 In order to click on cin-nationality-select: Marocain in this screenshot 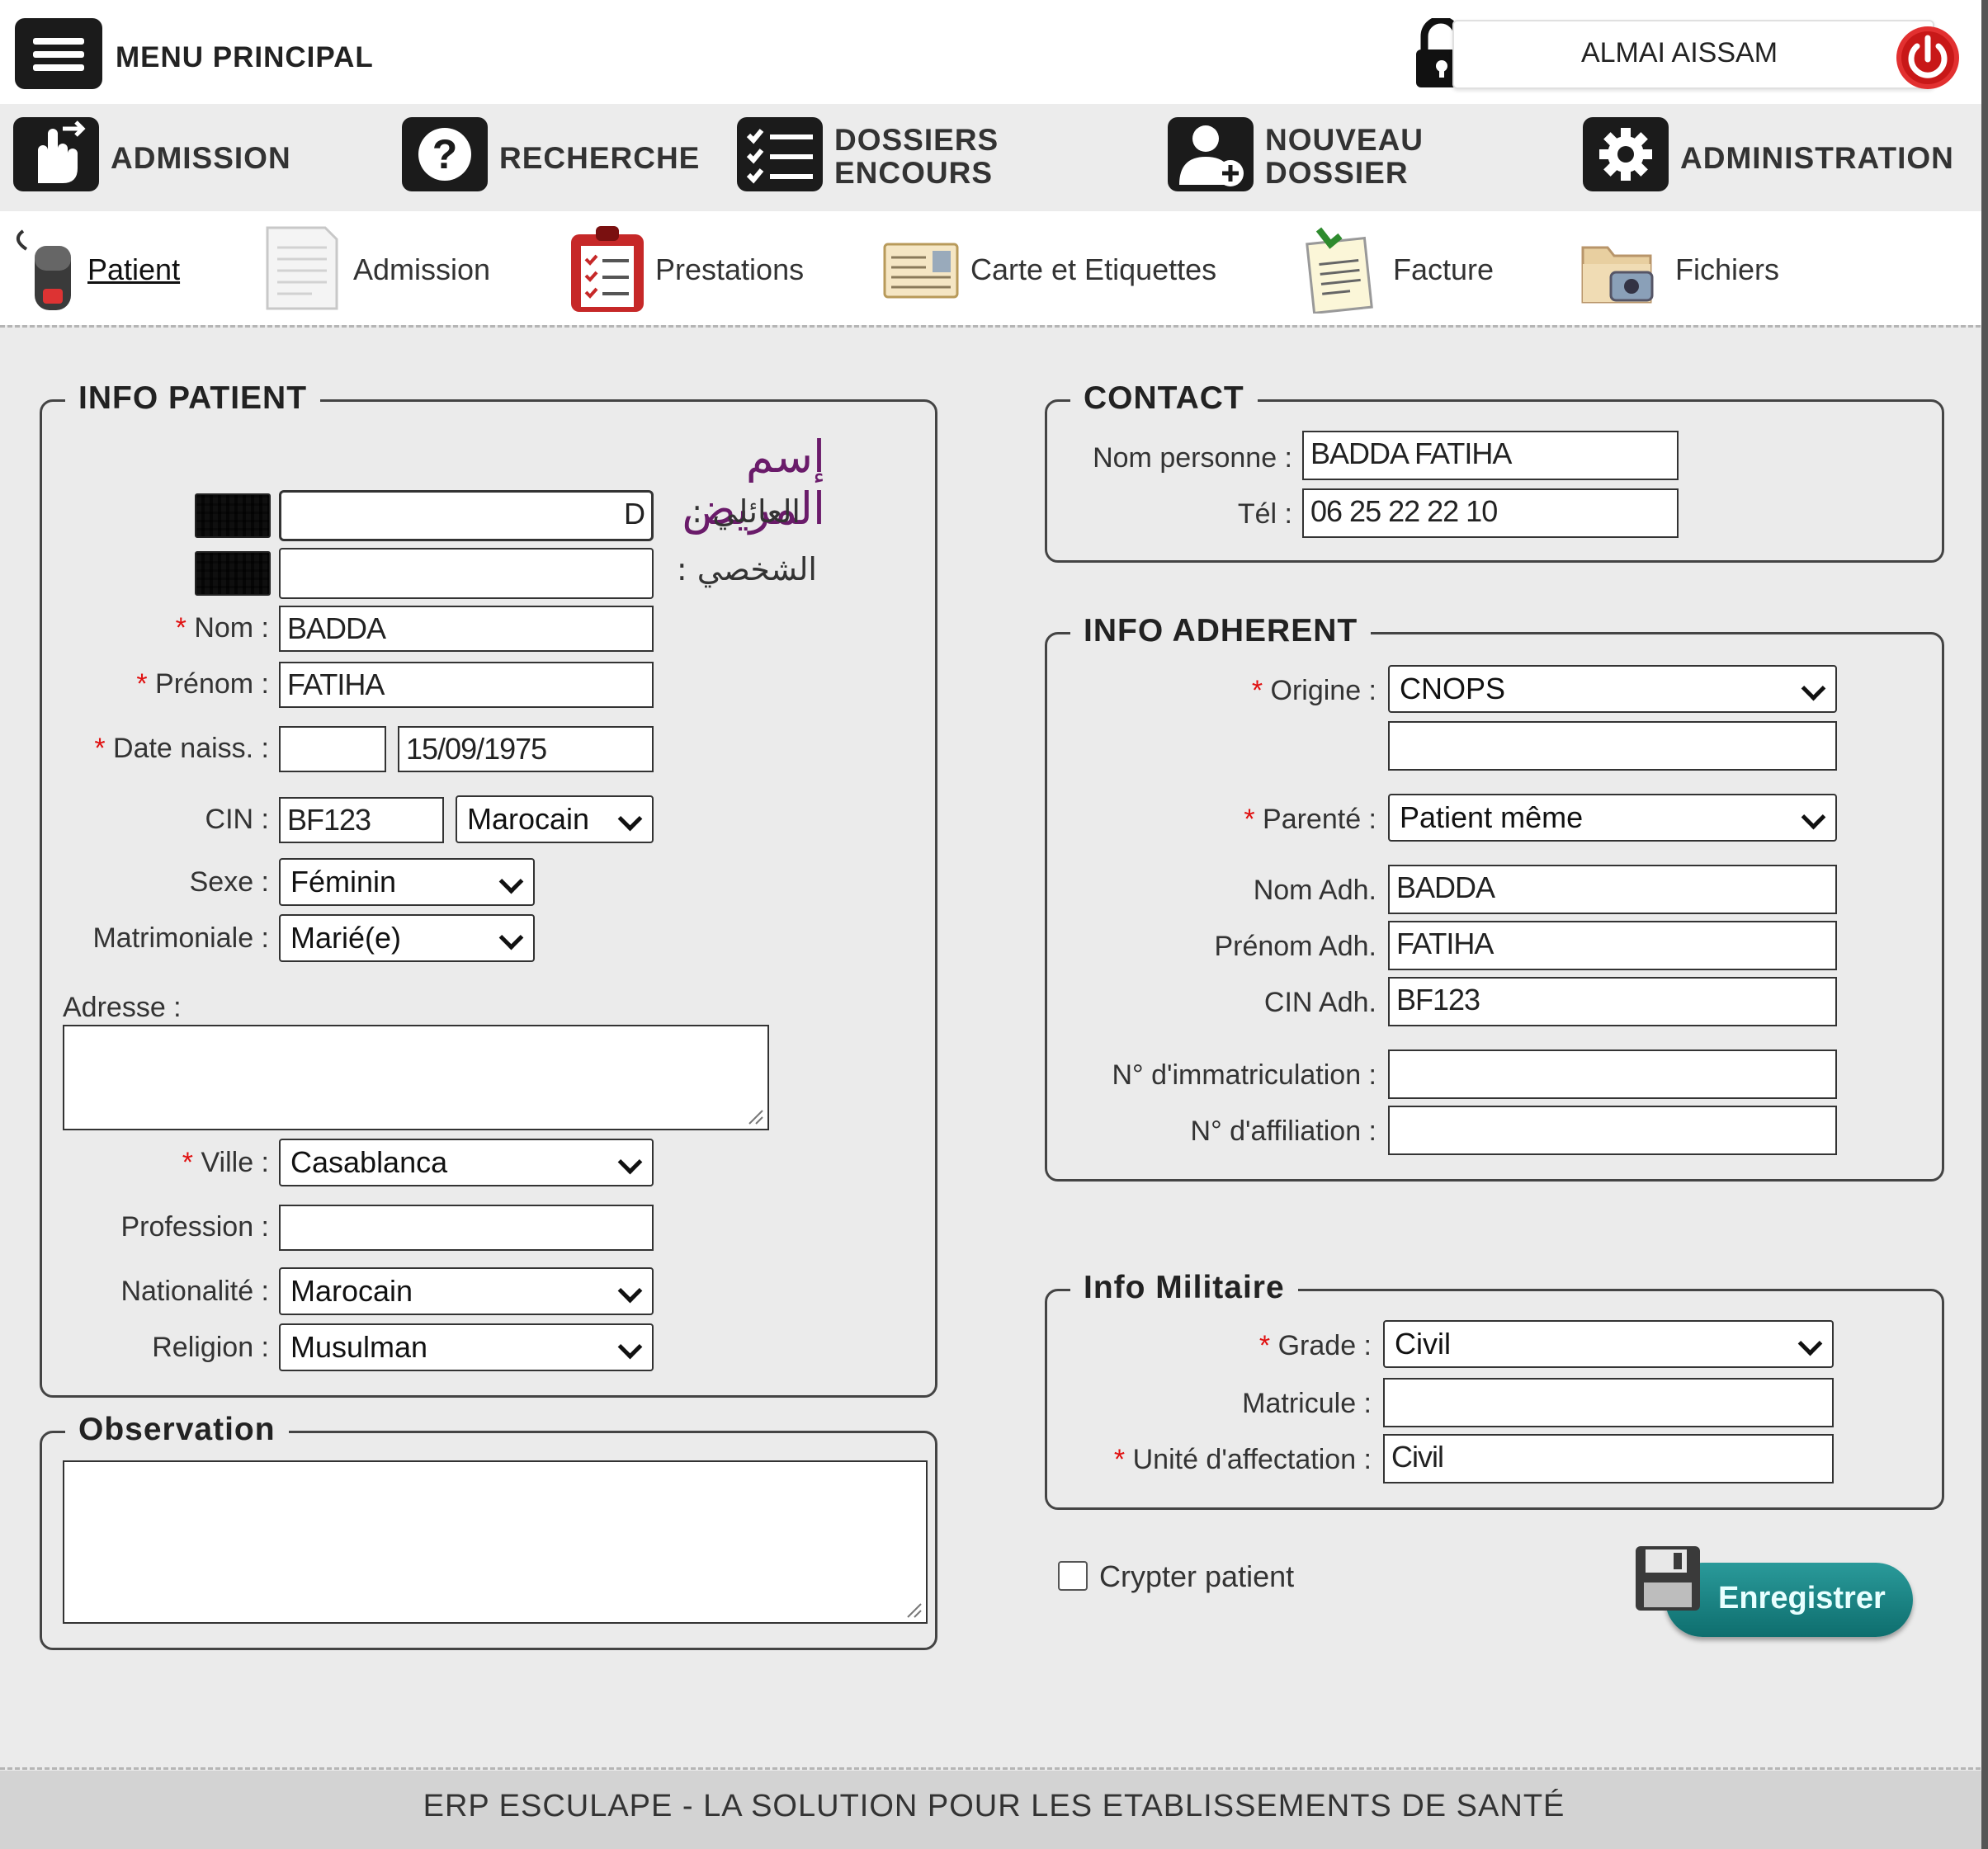, I will do `click(555, 819)`.